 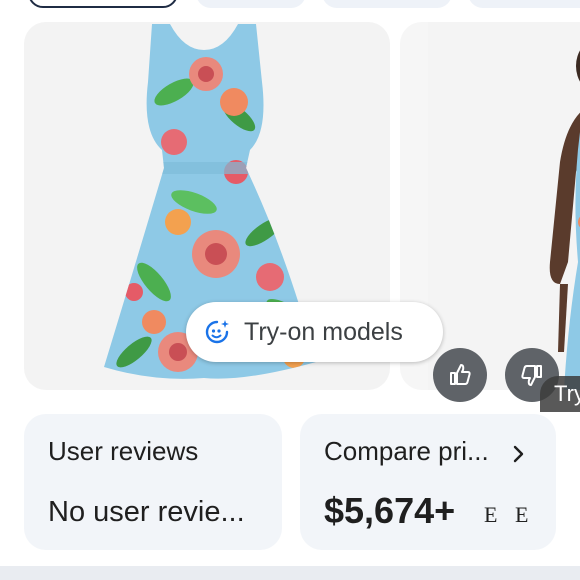 What do you see at coordinates (217, 332) in the screenshot?
I see `sparkle-face-icon` at bounding box center [217, 332].